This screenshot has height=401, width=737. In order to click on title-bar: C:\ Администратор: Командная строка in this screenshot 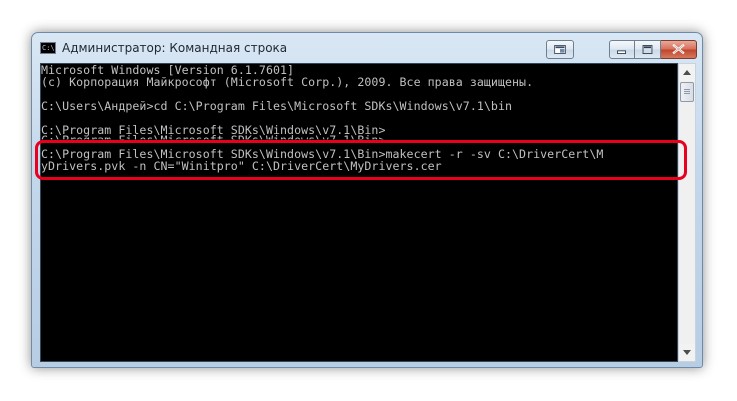, I will do `click(367, 48)`.